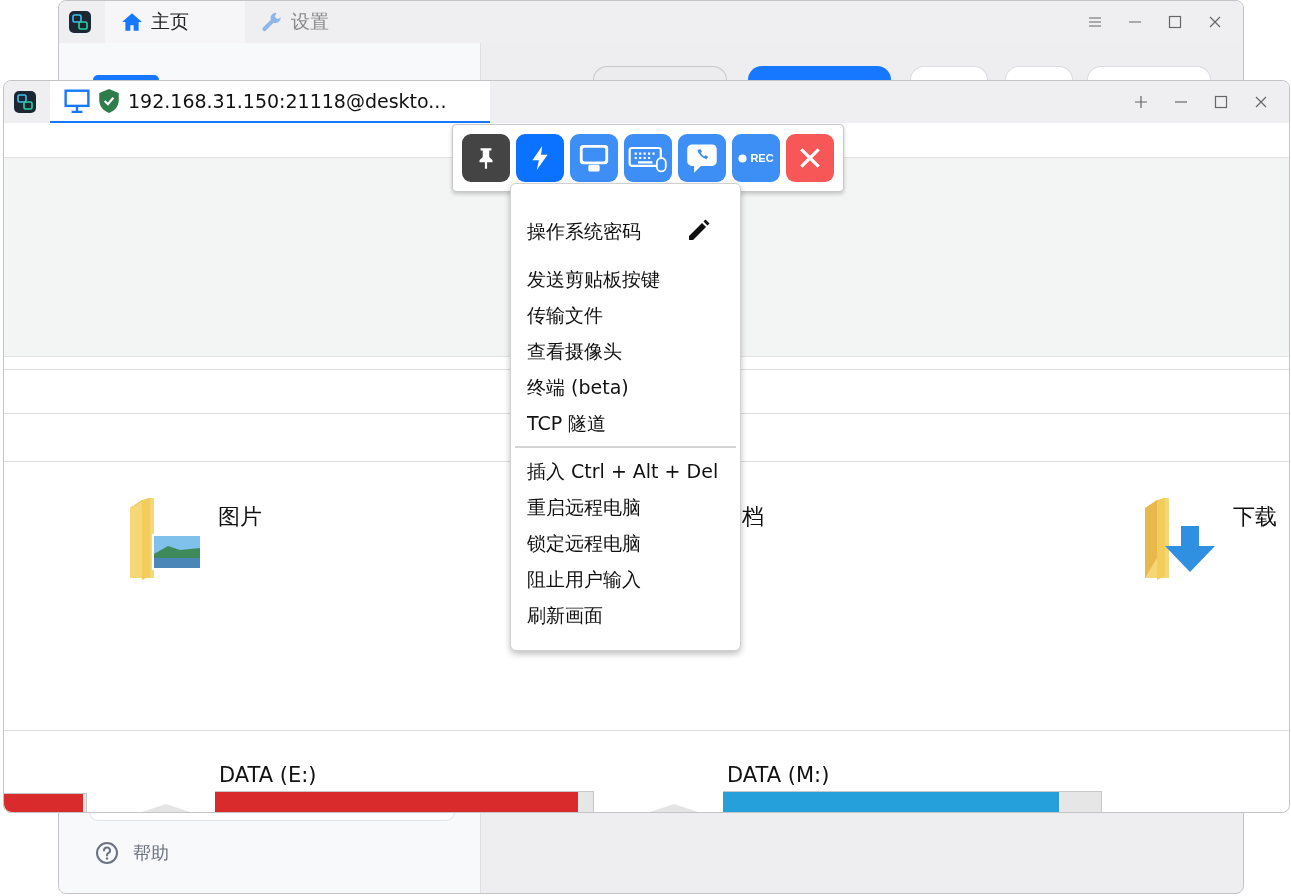  I want to click on drive-label: DATA (M:), so click(778, 775).